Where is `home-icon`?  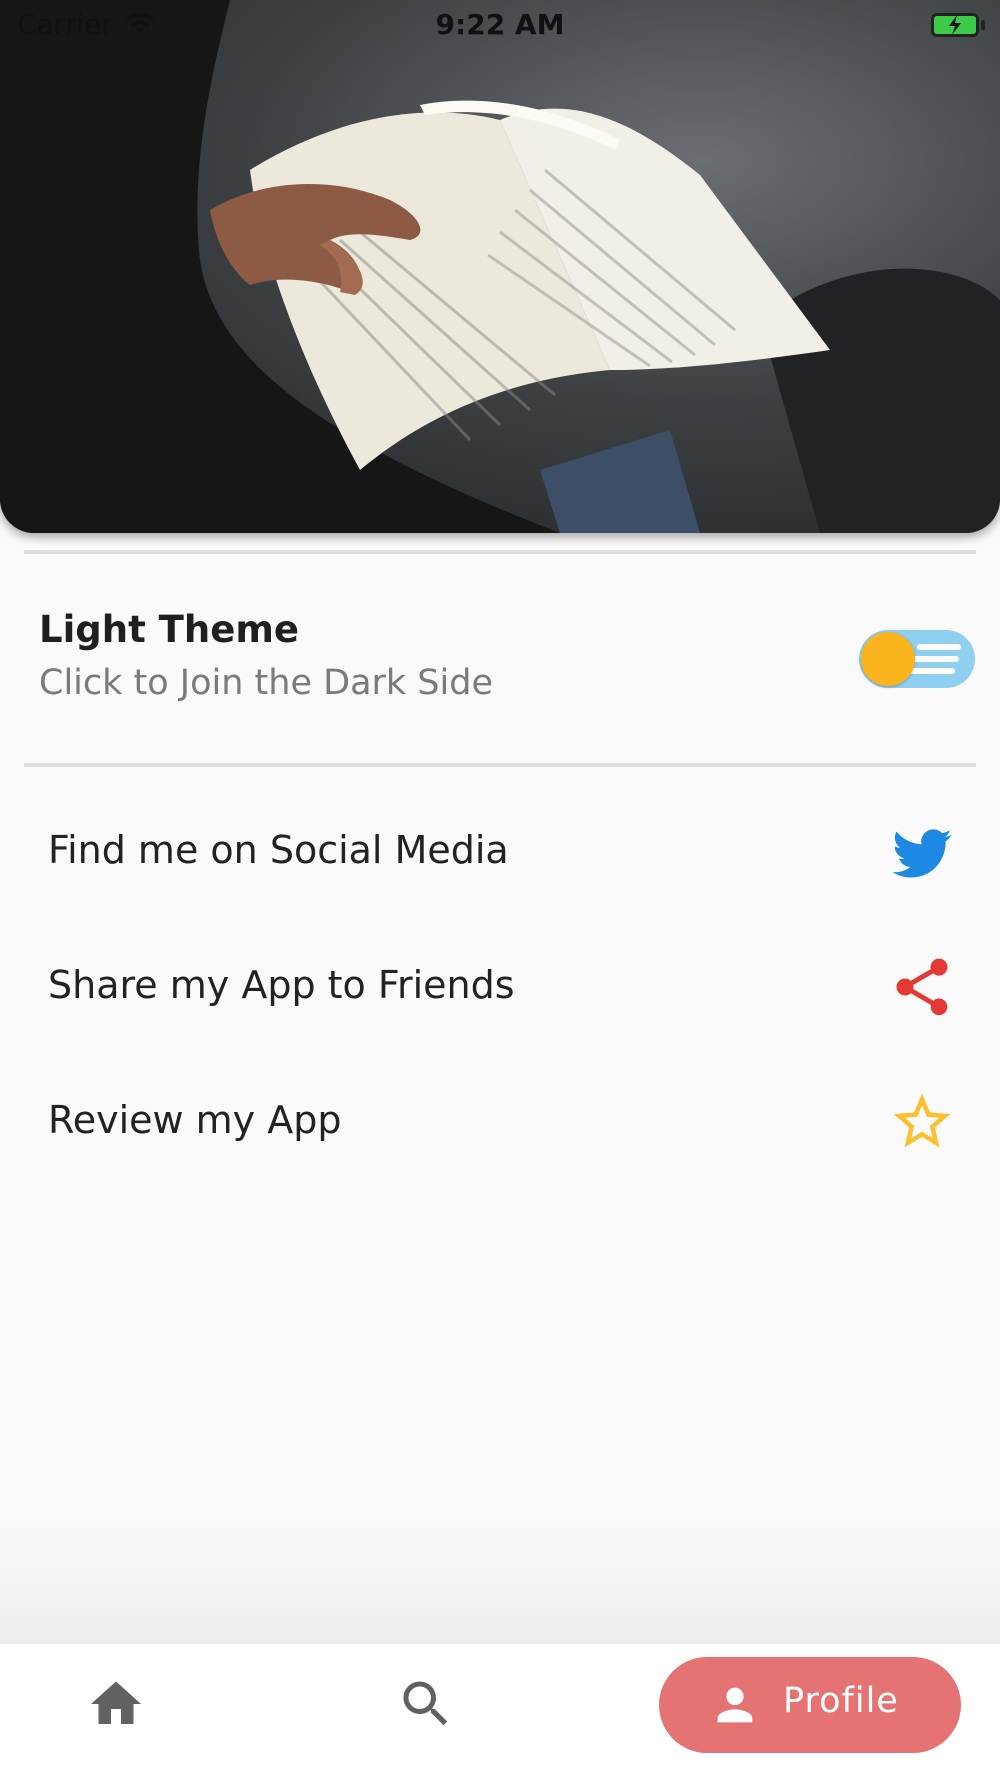 home-icon is located at coordinates (116, 1702).